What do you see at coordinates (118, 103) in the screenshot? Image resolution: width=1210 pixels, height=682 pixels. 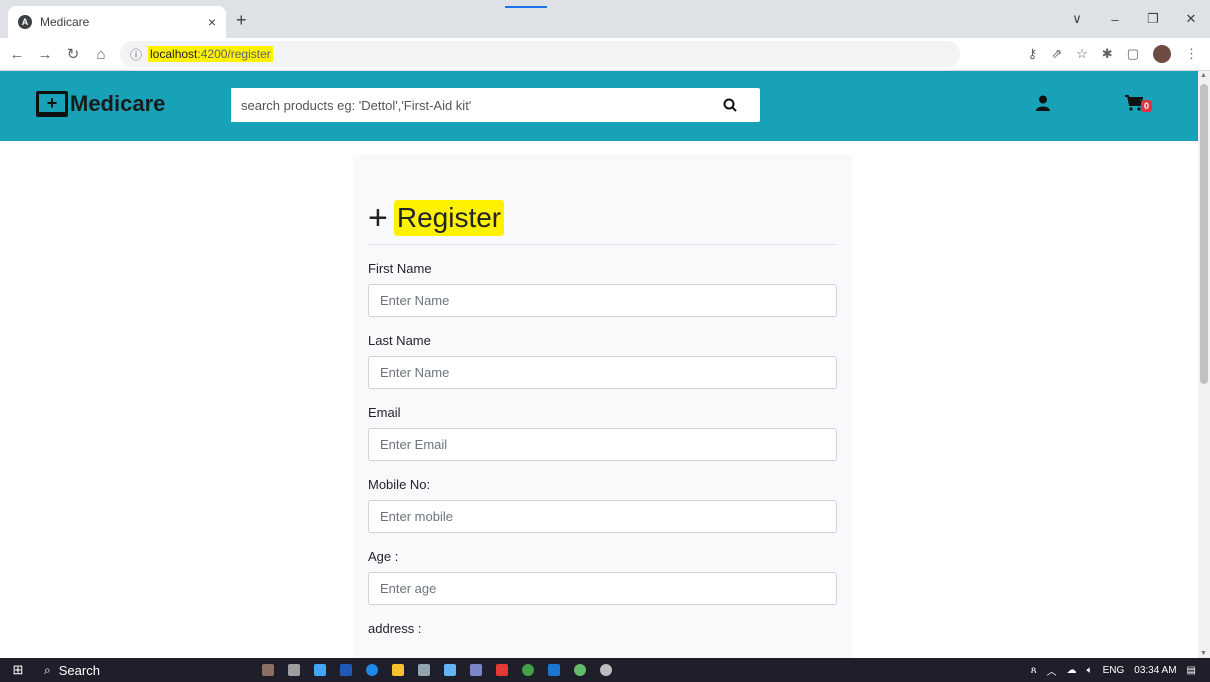 I see `brand-name: Medicare` at bounding box center [118, 103].